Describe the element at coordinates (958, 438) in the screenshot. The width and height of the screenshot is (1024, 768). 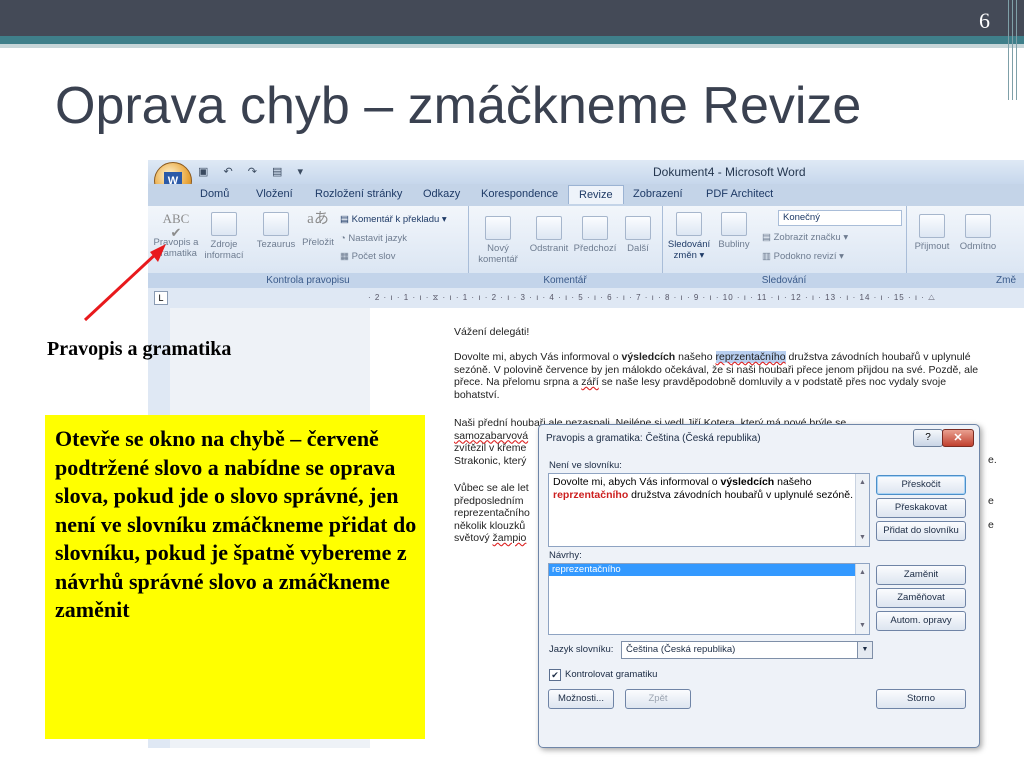
I see `close-button: ✕` at that location.